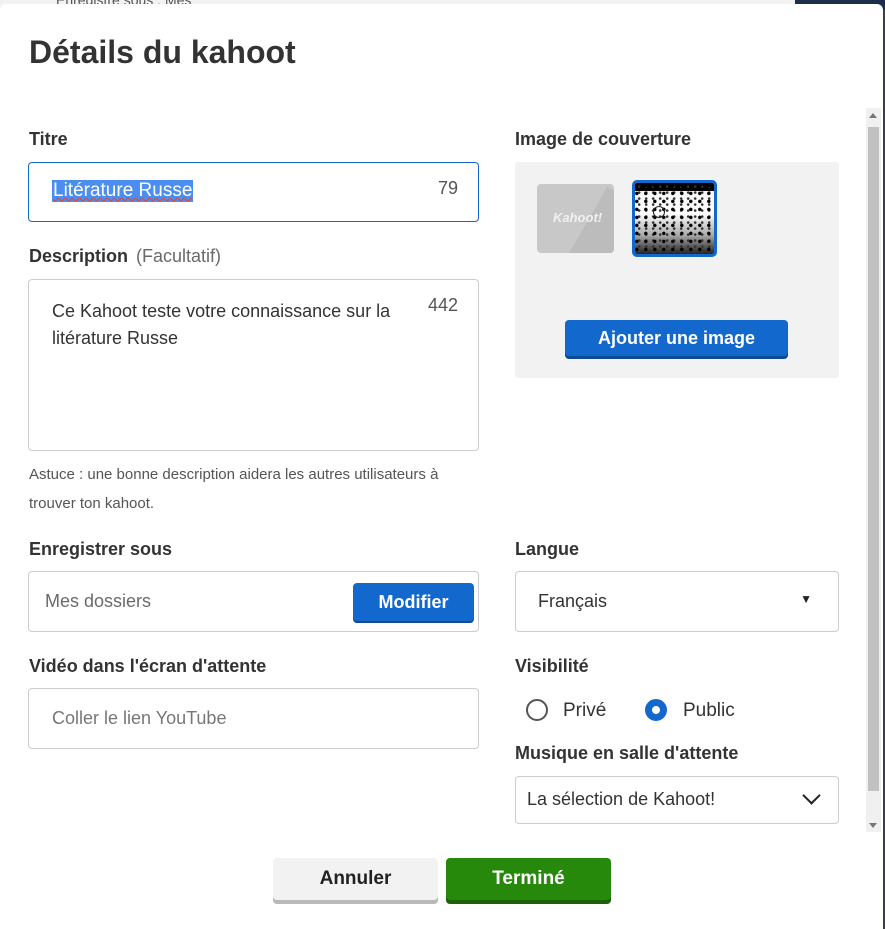  What do you see at coordinates (573, 601) in the screenshot?
I see `language-value: Français` at bounding box center [573, 601].